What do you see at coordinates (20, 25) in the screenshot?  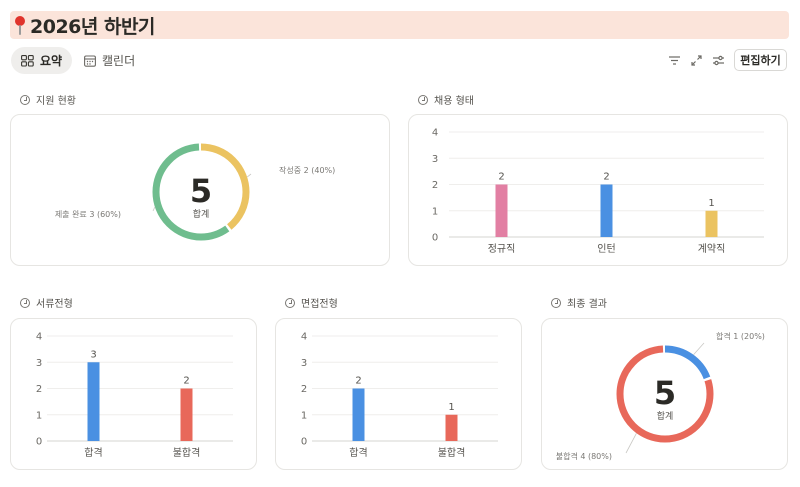 I see `pushpin-icon` at bounding box center [20, 25].